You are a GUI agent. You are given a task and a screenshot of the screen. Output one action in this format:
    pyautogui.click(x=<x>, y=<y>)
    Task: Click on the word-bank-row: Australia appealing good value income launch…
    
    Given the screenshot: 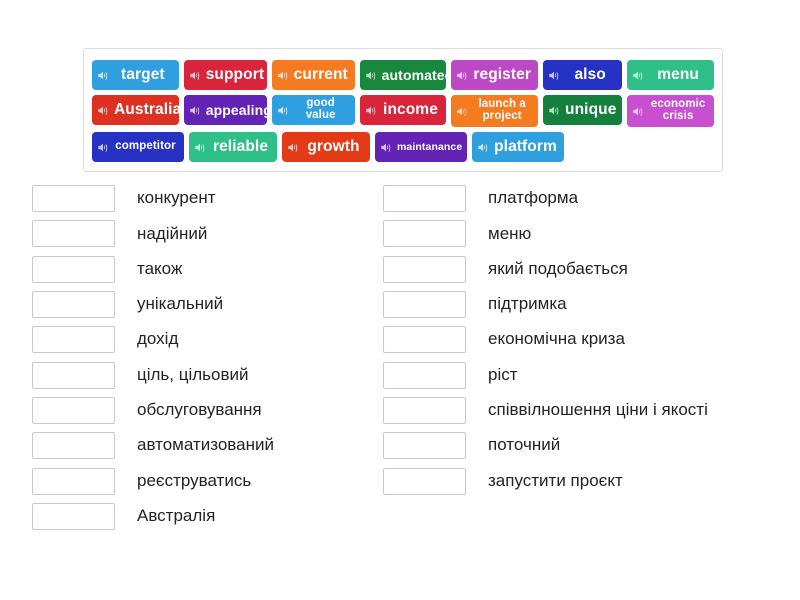 What is the action you would take?
    pyautogui.click(x=403, y=111)
    